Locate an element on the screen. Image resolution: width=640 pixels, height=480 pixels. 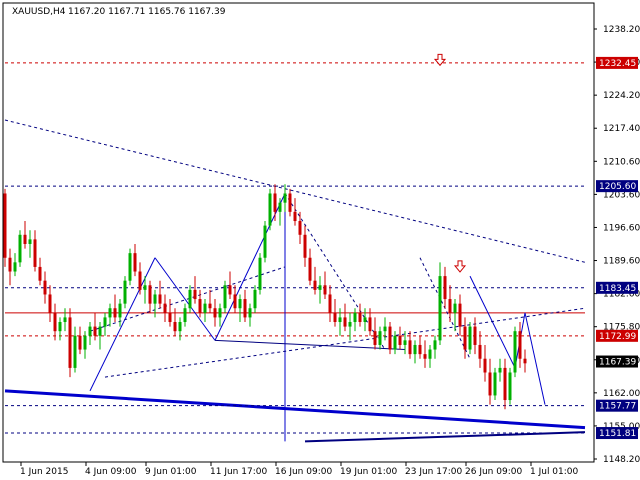
x-tick-label: 9 Jun 01:00 is located at coordinates (171, 472).